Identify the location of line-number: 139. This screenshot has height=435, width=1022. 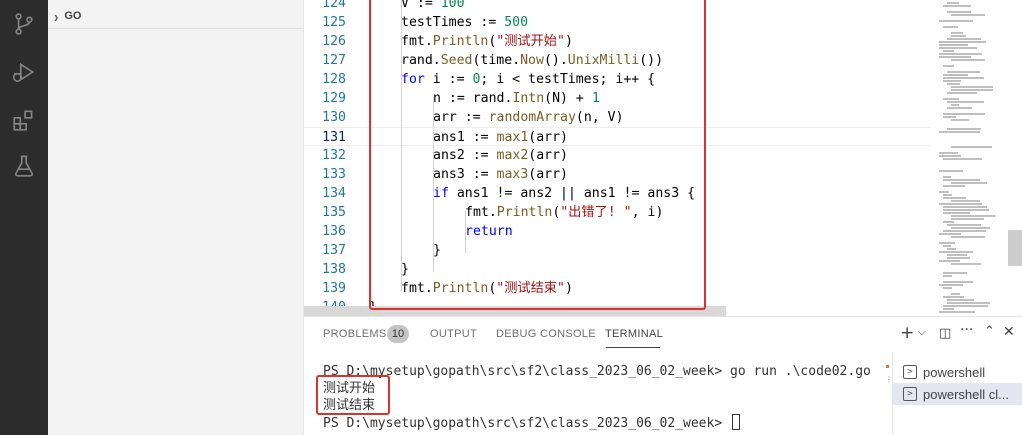
(334, 288).